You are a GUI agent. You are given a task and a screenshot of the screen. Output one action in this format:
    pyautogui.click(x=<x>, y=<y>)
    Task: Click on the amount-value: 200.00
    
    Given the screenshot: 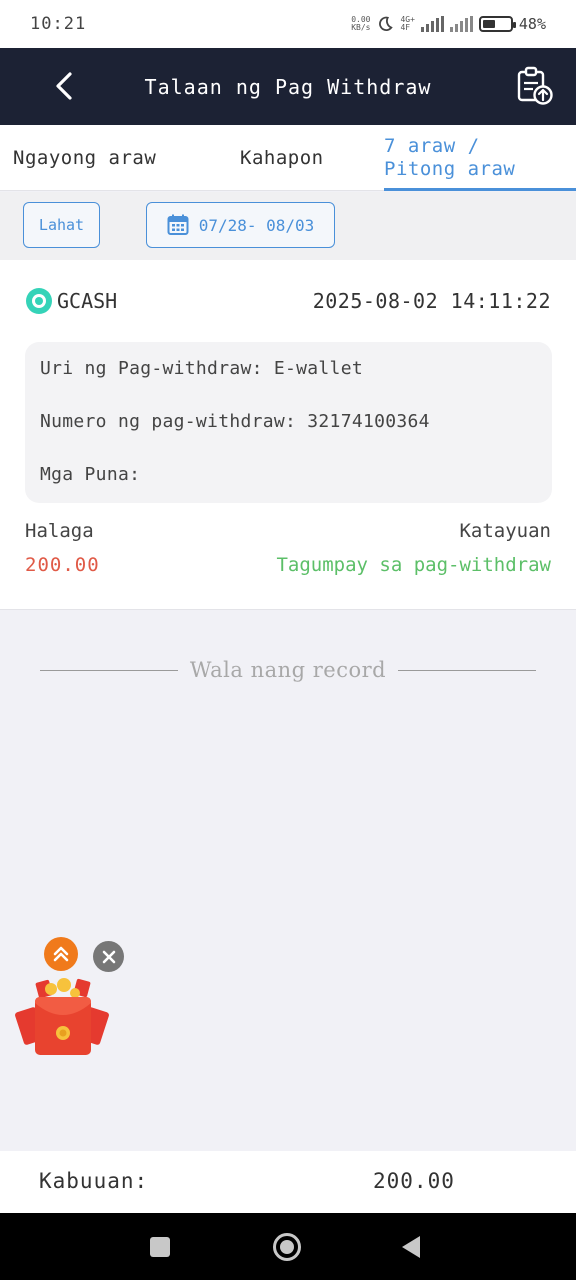 What is the action you would take?
    pyautogui.click(x=62, y=565)
    